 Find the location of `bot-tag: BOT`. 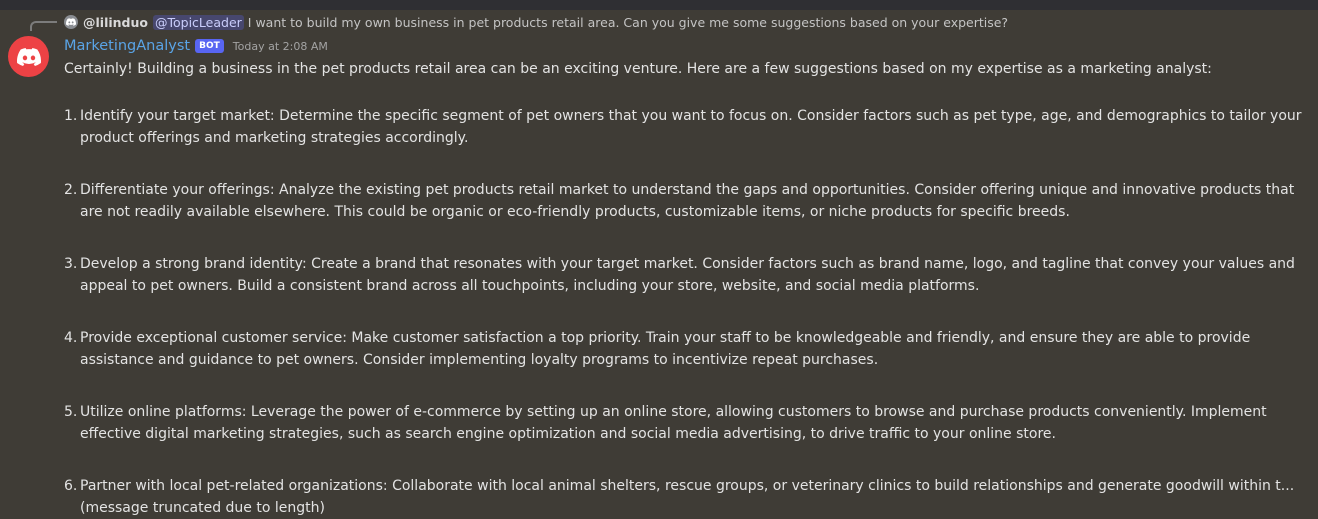

bot-tag: BOT is located at coordinates (209, 46).